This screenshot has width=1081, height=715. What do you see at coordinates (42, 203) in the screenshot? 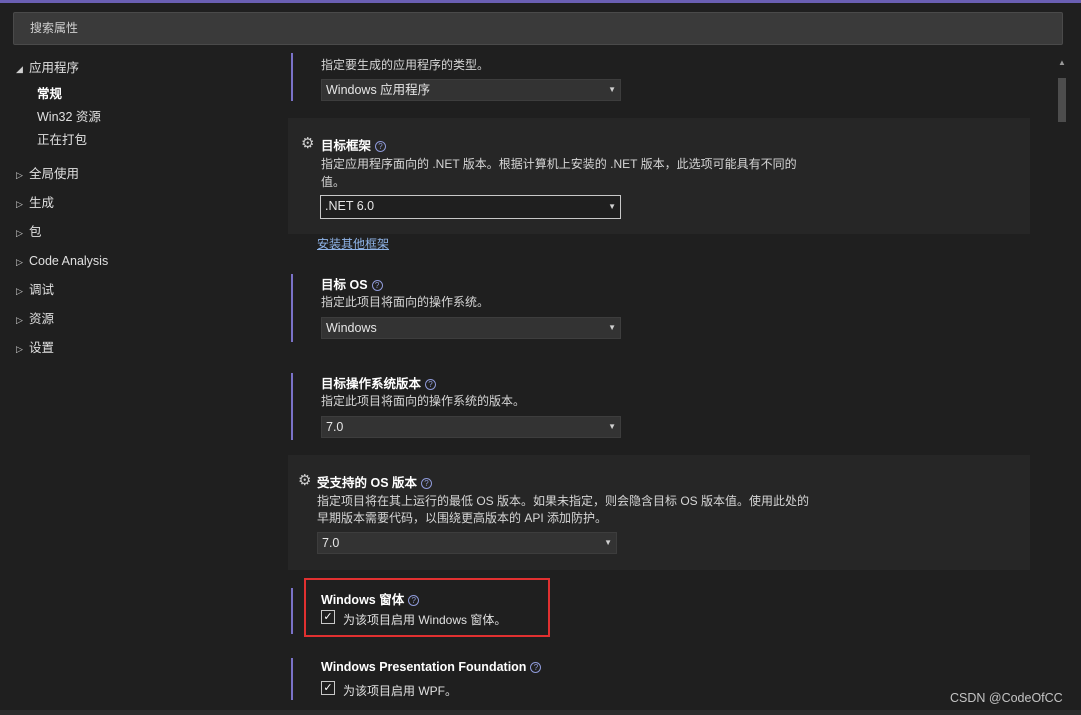
I see `sidebar-group-label: 生成` at bounding box center [42, 203].